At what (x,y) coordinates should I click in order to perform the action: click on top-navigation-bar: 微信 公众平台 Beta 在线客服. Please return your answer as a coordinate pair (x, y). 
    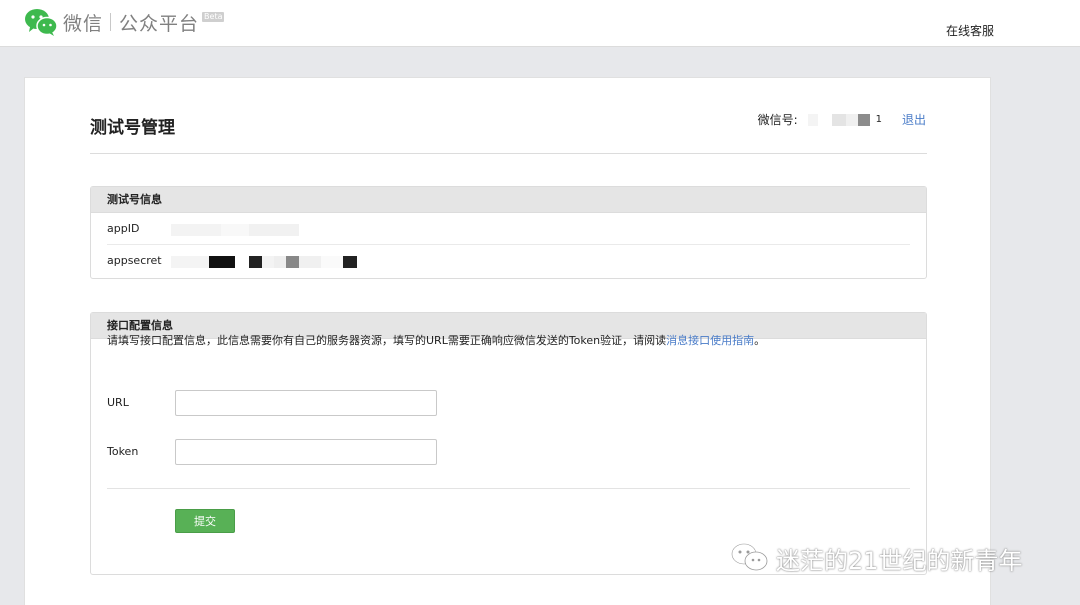
    Looking at the image, I should click on (540, 23).